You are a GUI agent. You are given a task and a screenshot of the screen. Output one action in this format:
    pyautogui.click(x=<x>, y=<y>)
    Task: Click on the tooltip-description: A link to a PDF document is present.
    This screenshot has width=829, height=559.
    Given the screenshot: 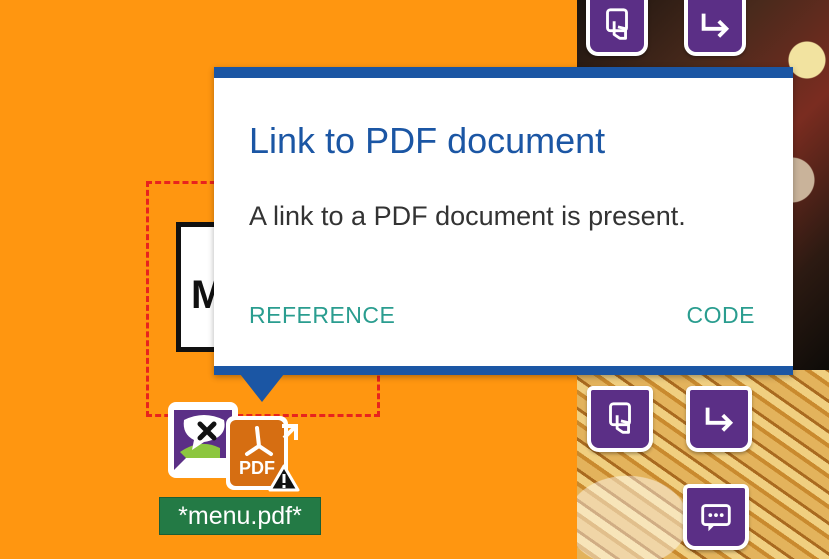 What is the action you would take?
    pyautogui.click(x=467, y=216)
    